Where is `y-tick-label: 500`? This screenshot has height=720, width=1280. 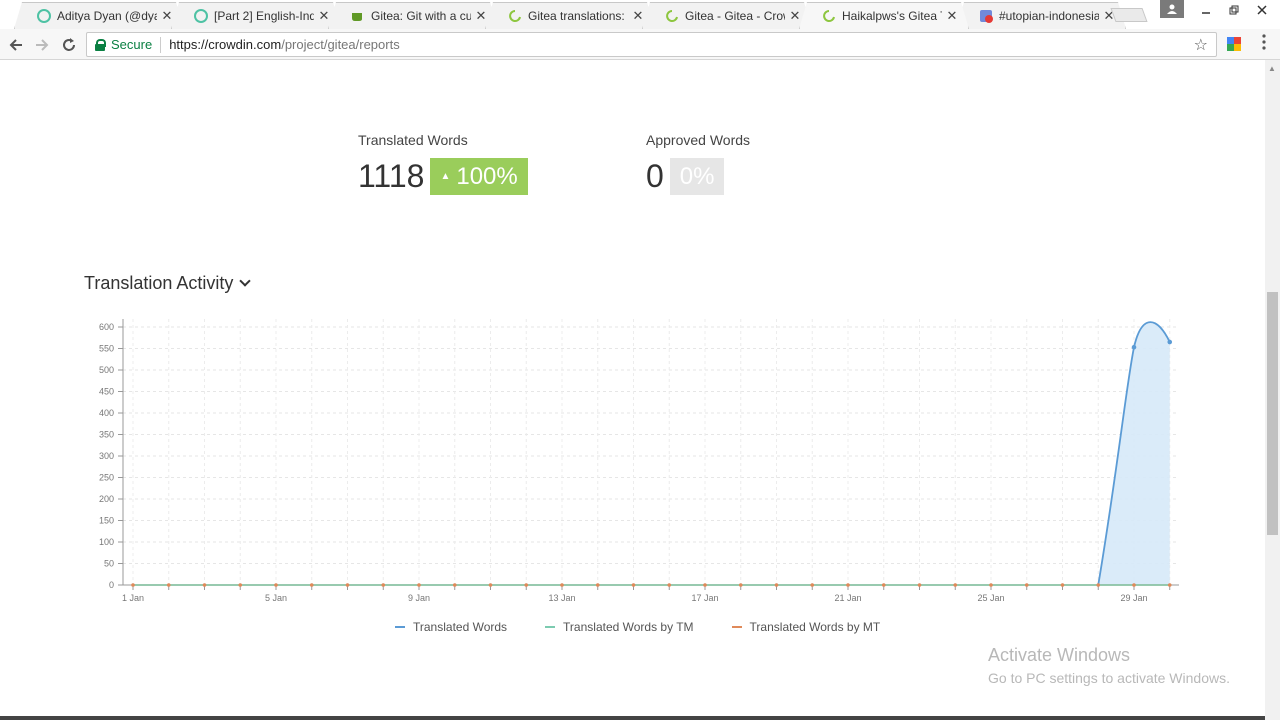 y-tick-label: 500 is located at coordinates (106, 370).